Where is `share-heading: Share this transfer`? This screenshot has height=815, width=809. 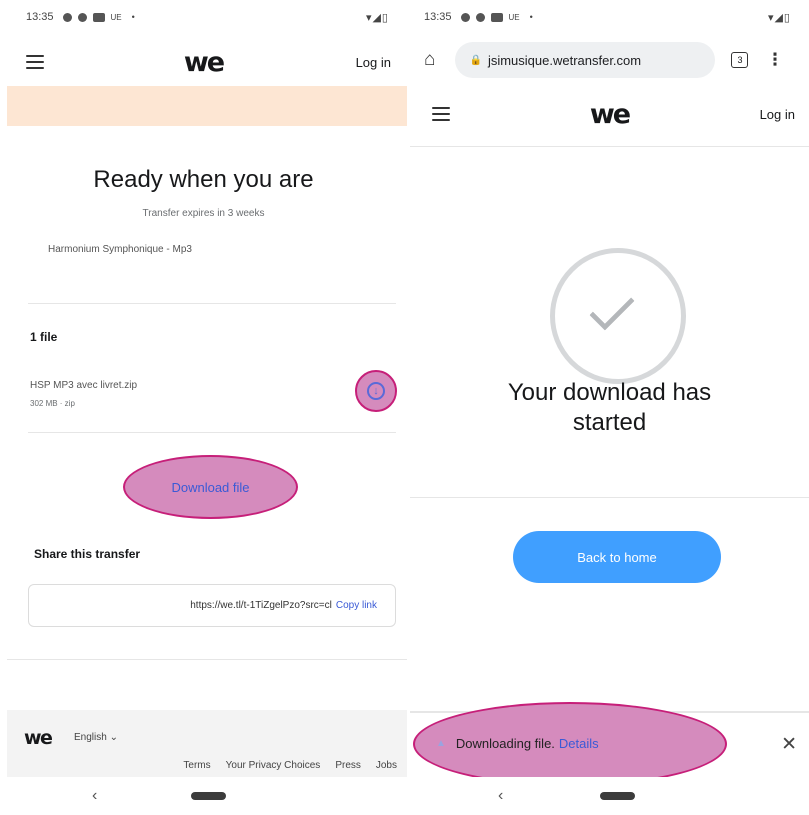 share-heading: Share this transfer is located at coordinates (87, 554).